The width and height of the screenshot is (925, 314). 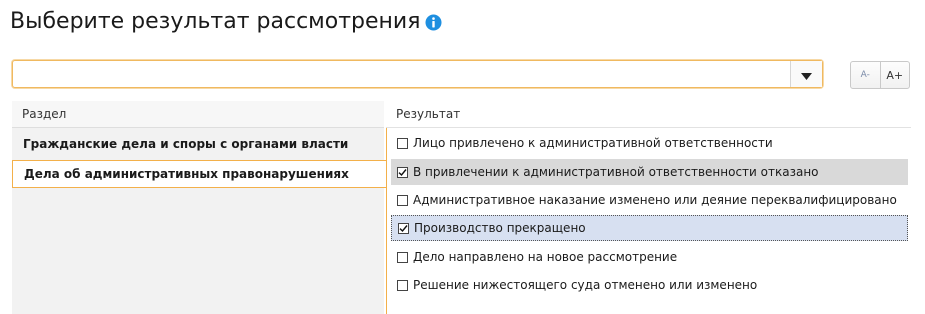 What do you see at coordinates (500, 228) in the screenshot?
I see `result-item-label: Производство прекращено` at bounding box center [500, 228].